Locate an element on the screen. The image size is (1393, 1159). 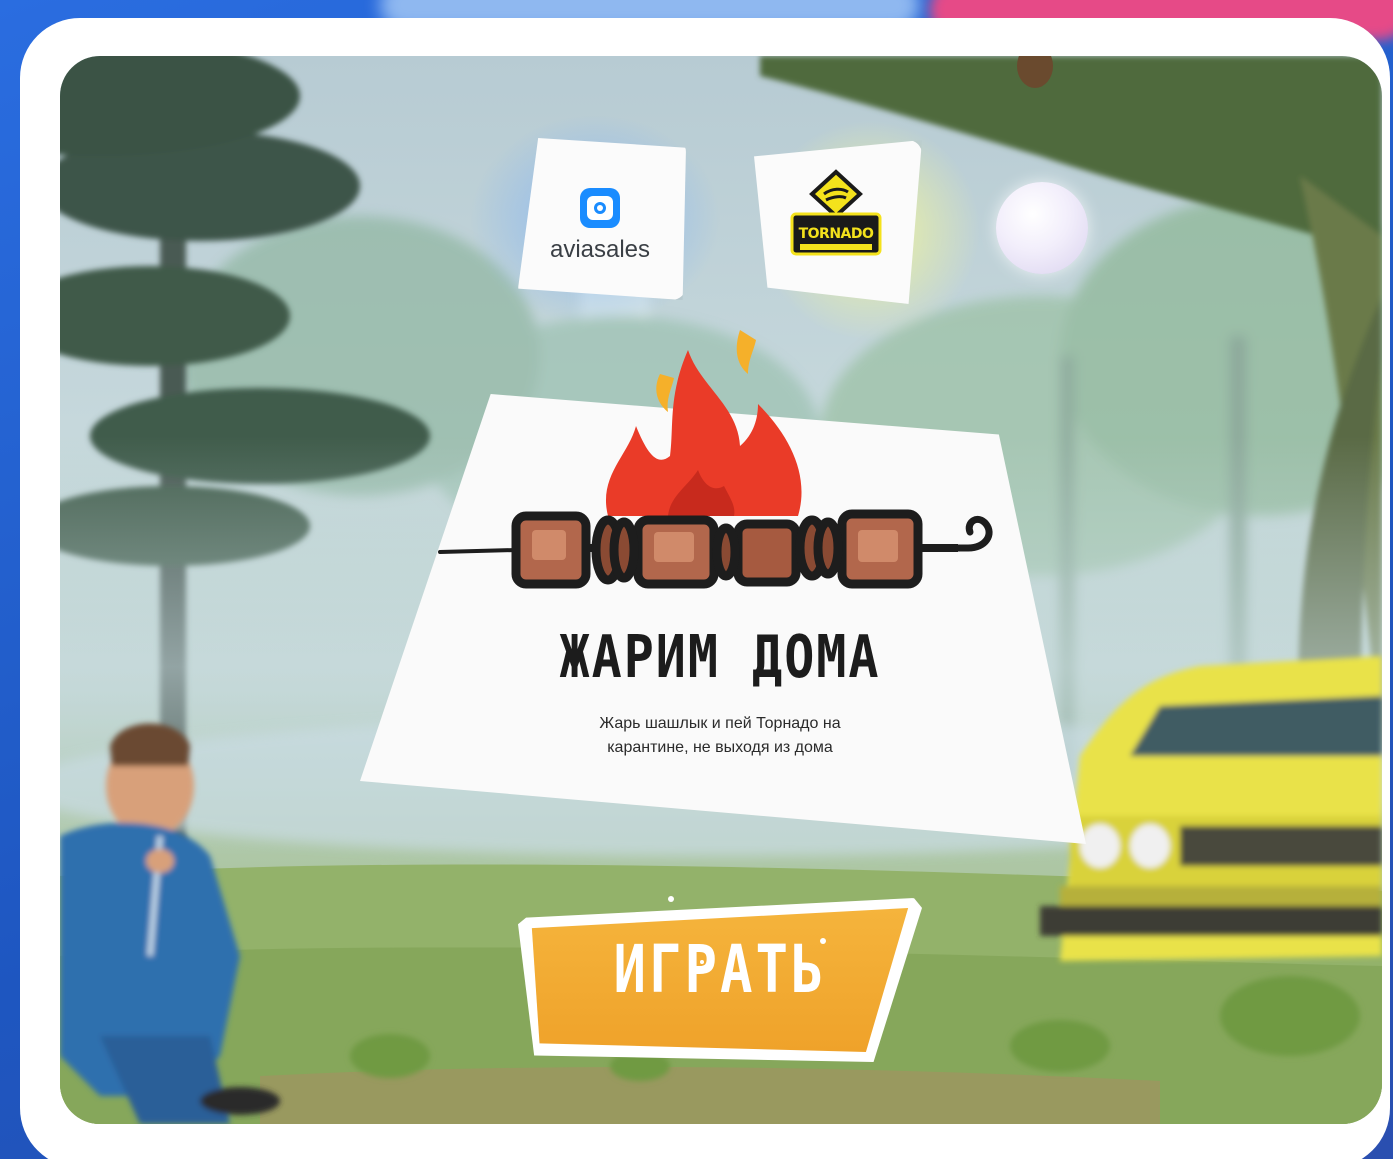
tornado-logo-icon is located at coordinates (836, 212).